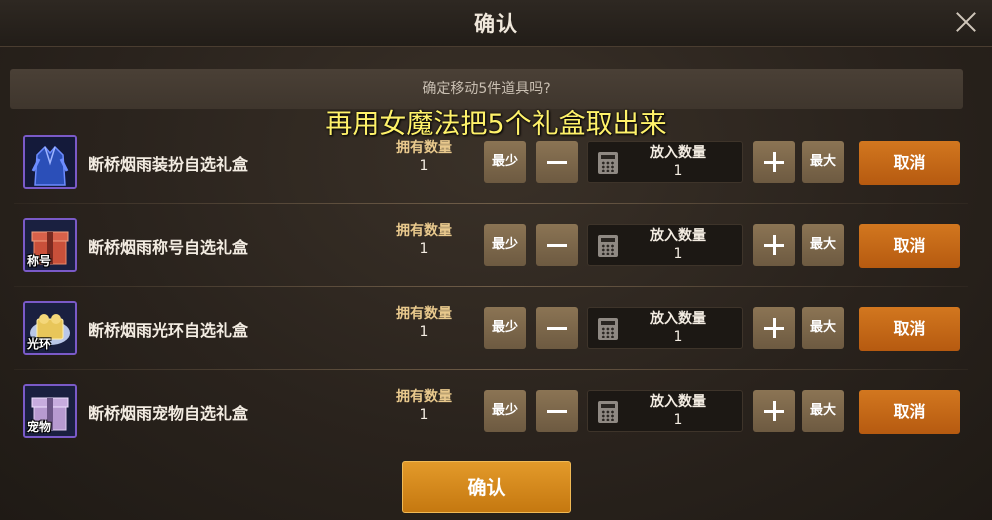 This screenshot has width=992, height=520. I want to click on icon-tag: 称号, so click(39, 261).